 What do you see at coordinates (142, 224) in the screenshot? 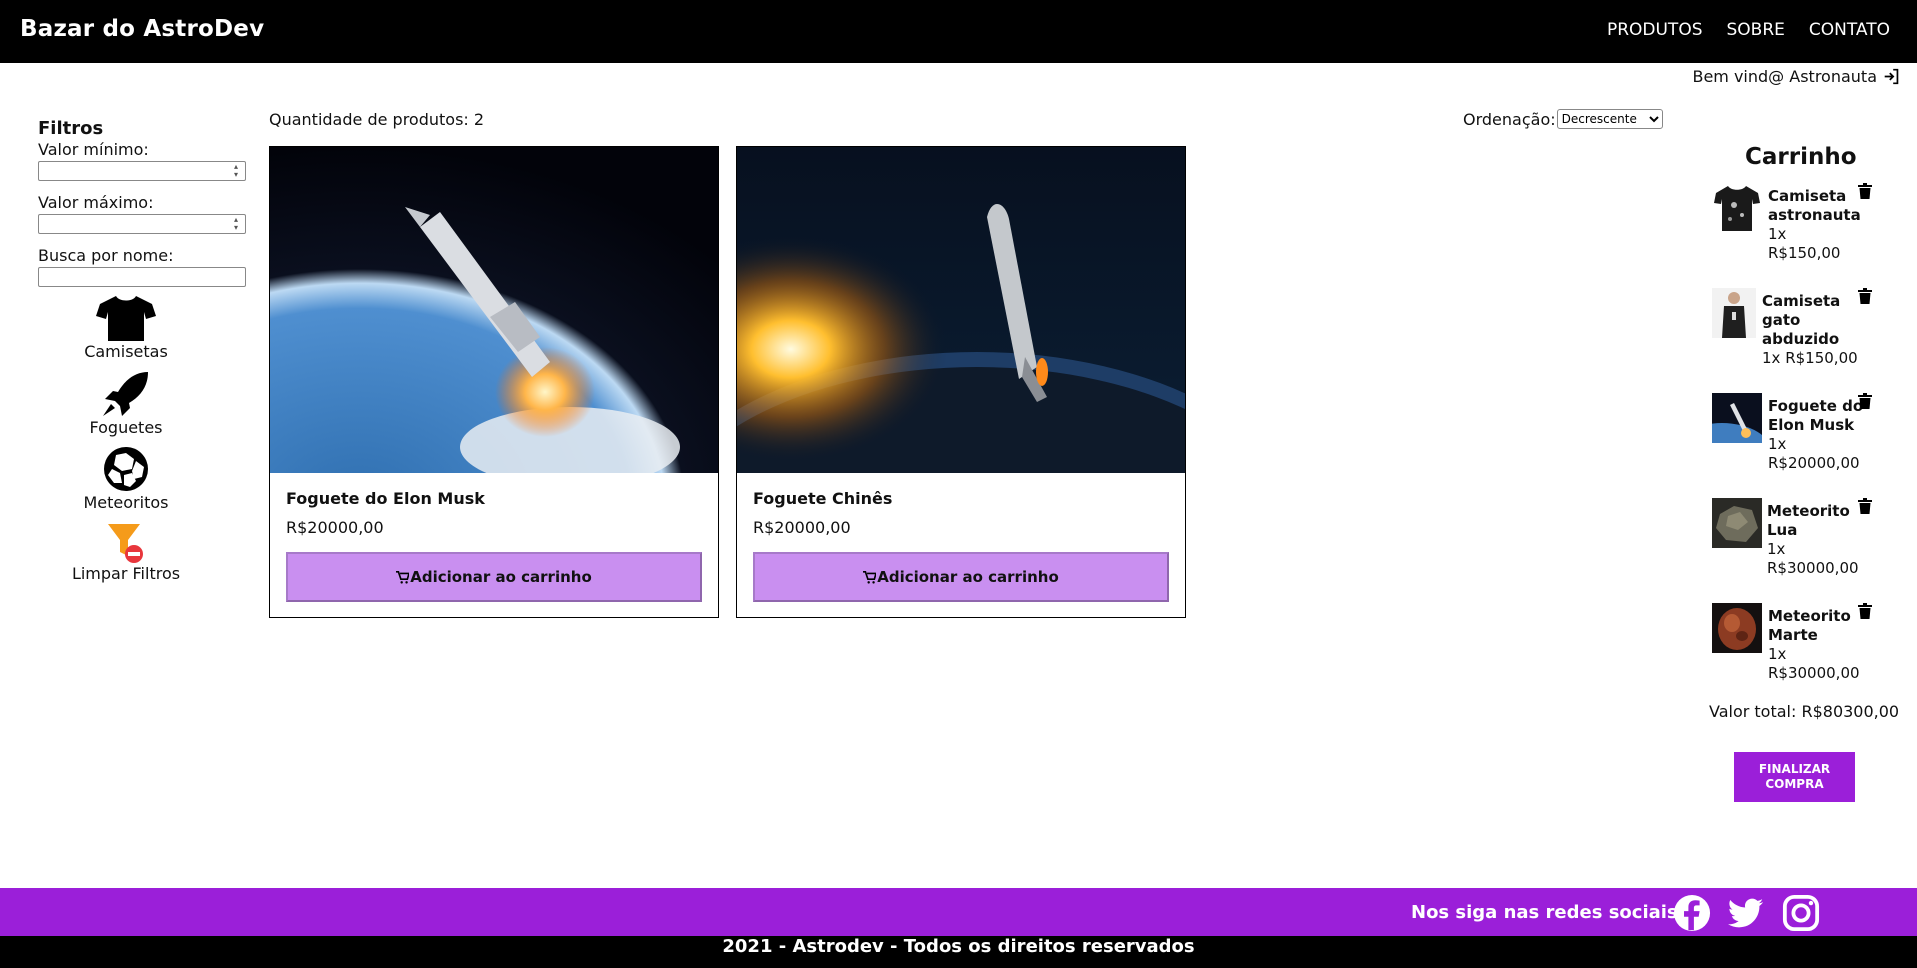
I see `max-value-input: ▴ ▾` at bounding box center [142, 224].